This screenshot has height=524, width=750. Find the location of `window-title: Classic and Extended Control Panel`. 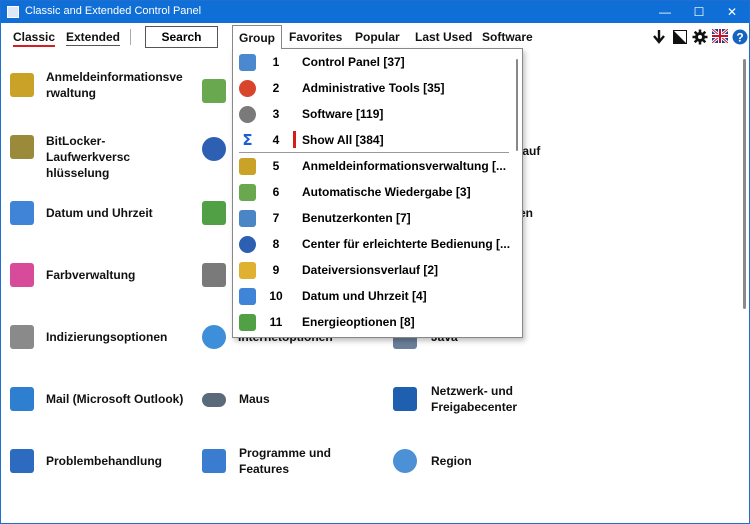

window-title: Classic and Extended Control Panel is located at coordinates (113, 11).